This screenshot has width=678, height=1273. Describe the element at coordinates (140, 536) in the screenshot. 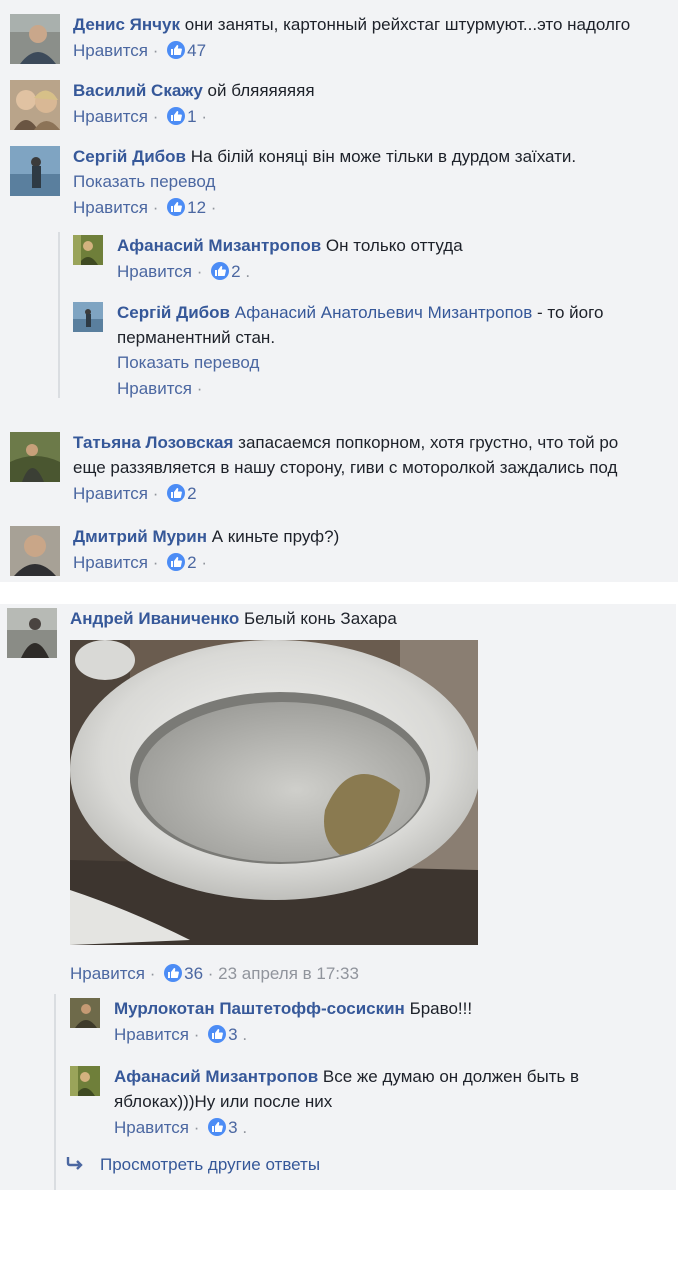

I see `comment-author: Дмитрий Мурин` at that location.